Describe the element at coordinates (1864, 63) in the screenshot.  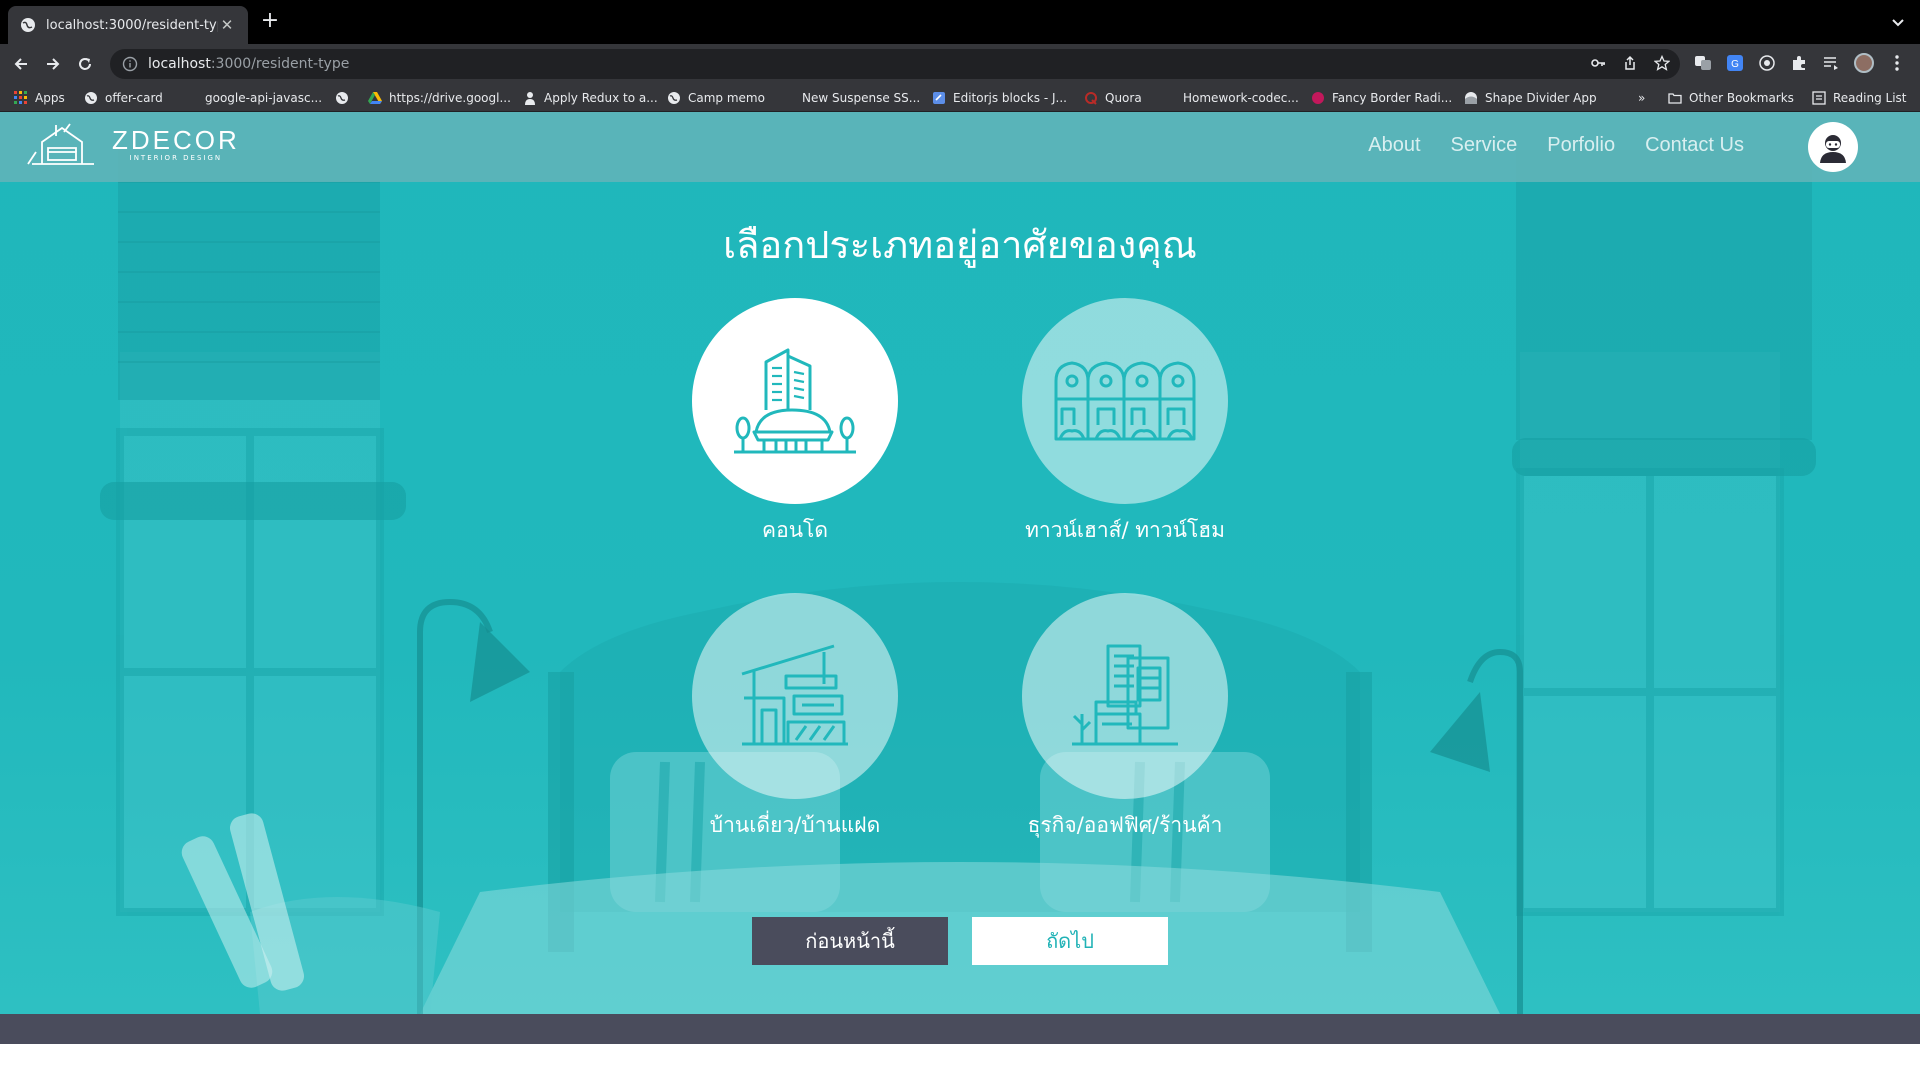
I see `profile-avatar` at that location.